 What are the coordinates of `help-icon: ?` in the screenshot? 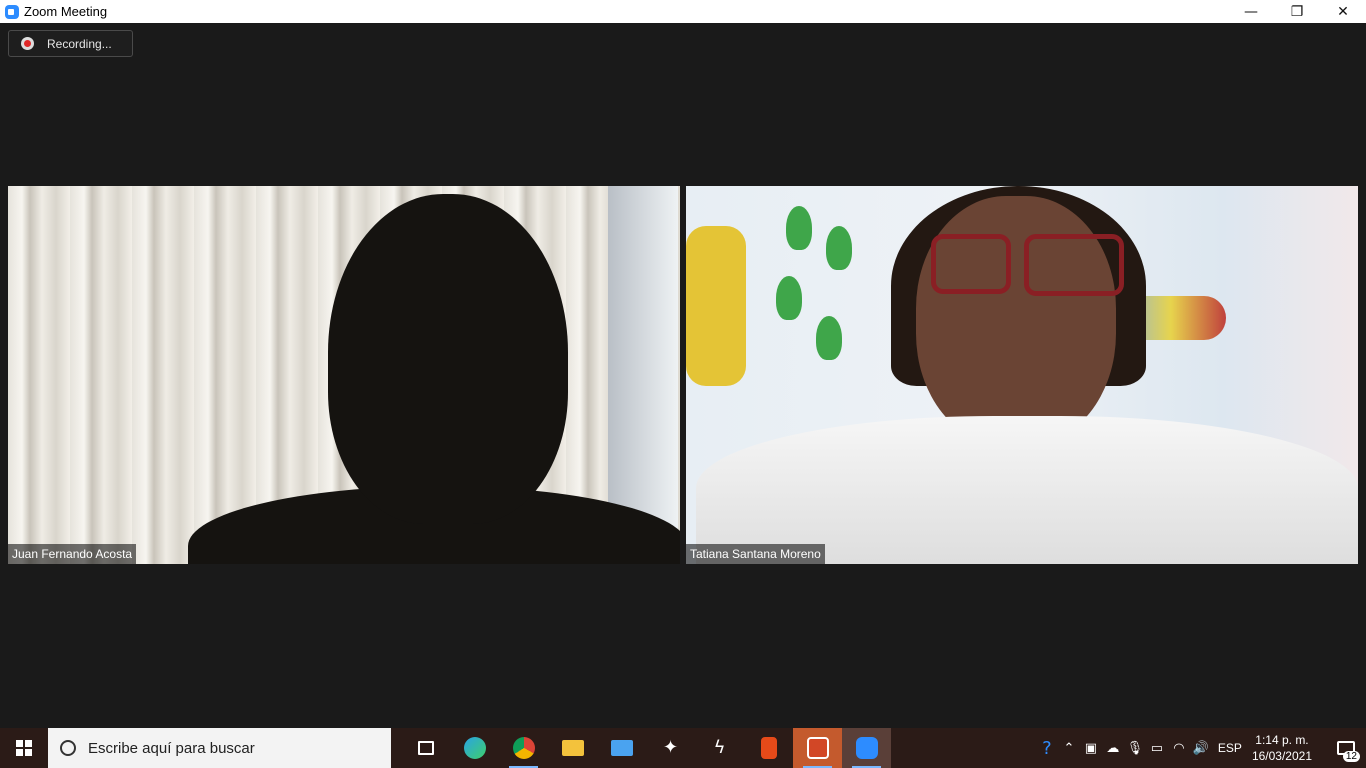 It's located at (1047, 748).